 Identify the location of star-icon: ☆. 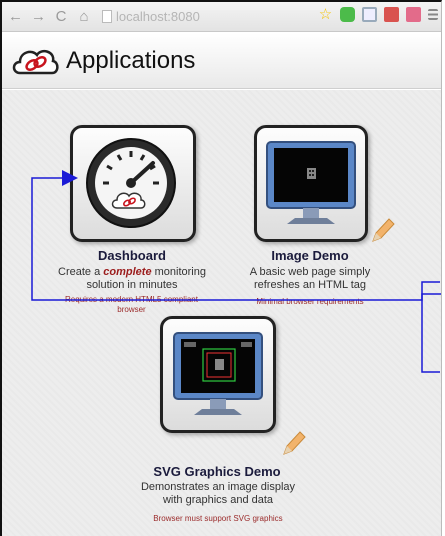
(325, 14).